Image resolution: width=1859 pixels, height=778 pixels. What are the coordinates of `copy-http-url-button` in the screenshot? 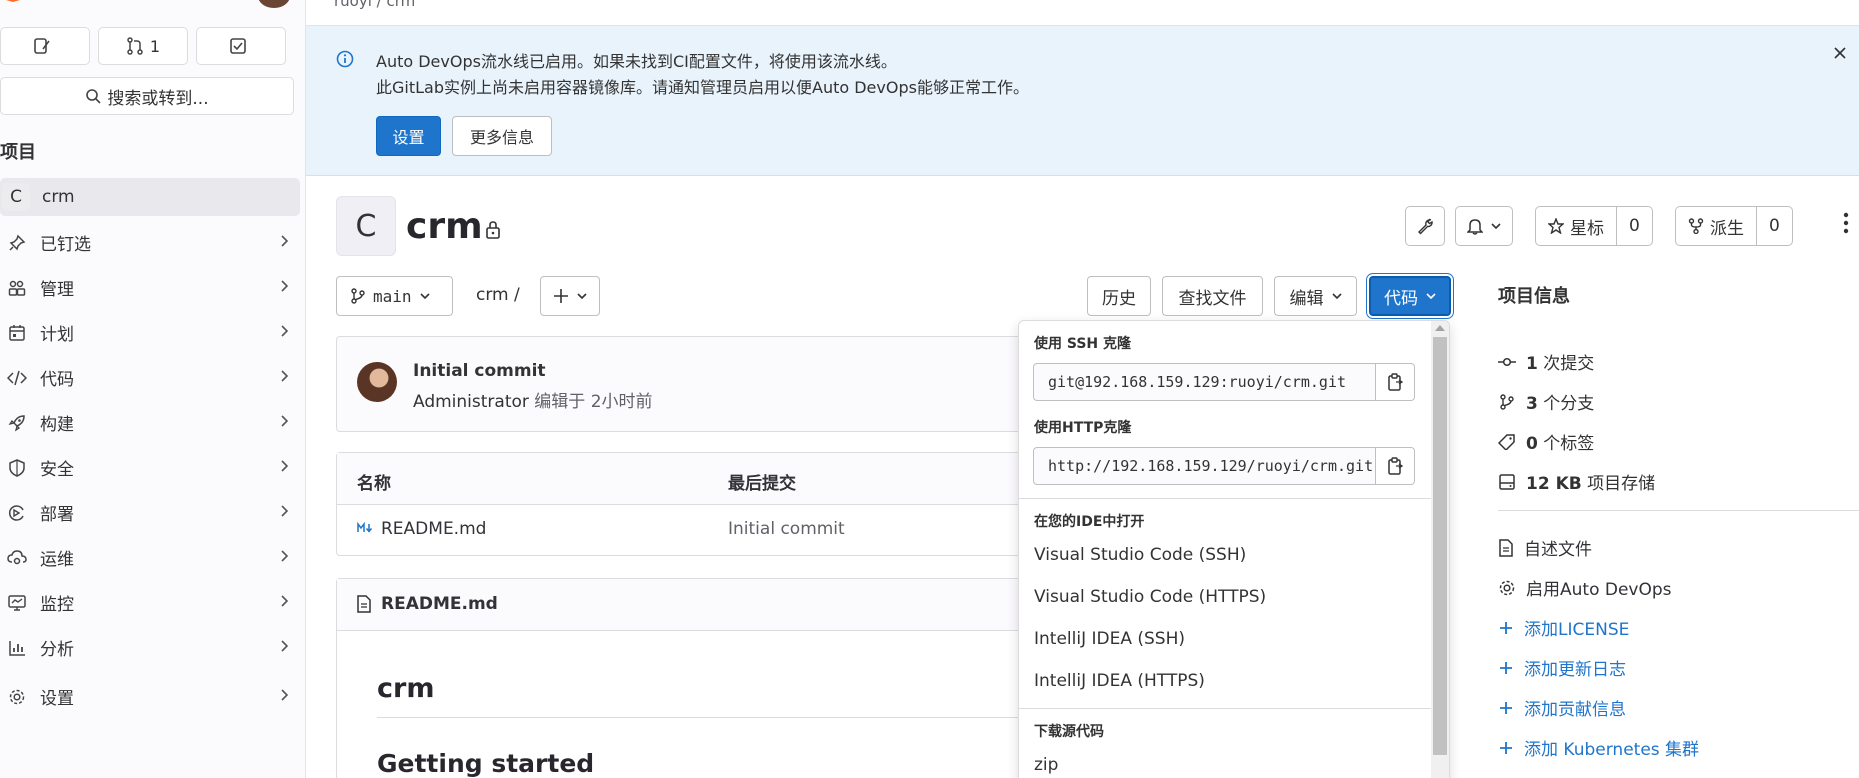 It's located at (1395, 466).